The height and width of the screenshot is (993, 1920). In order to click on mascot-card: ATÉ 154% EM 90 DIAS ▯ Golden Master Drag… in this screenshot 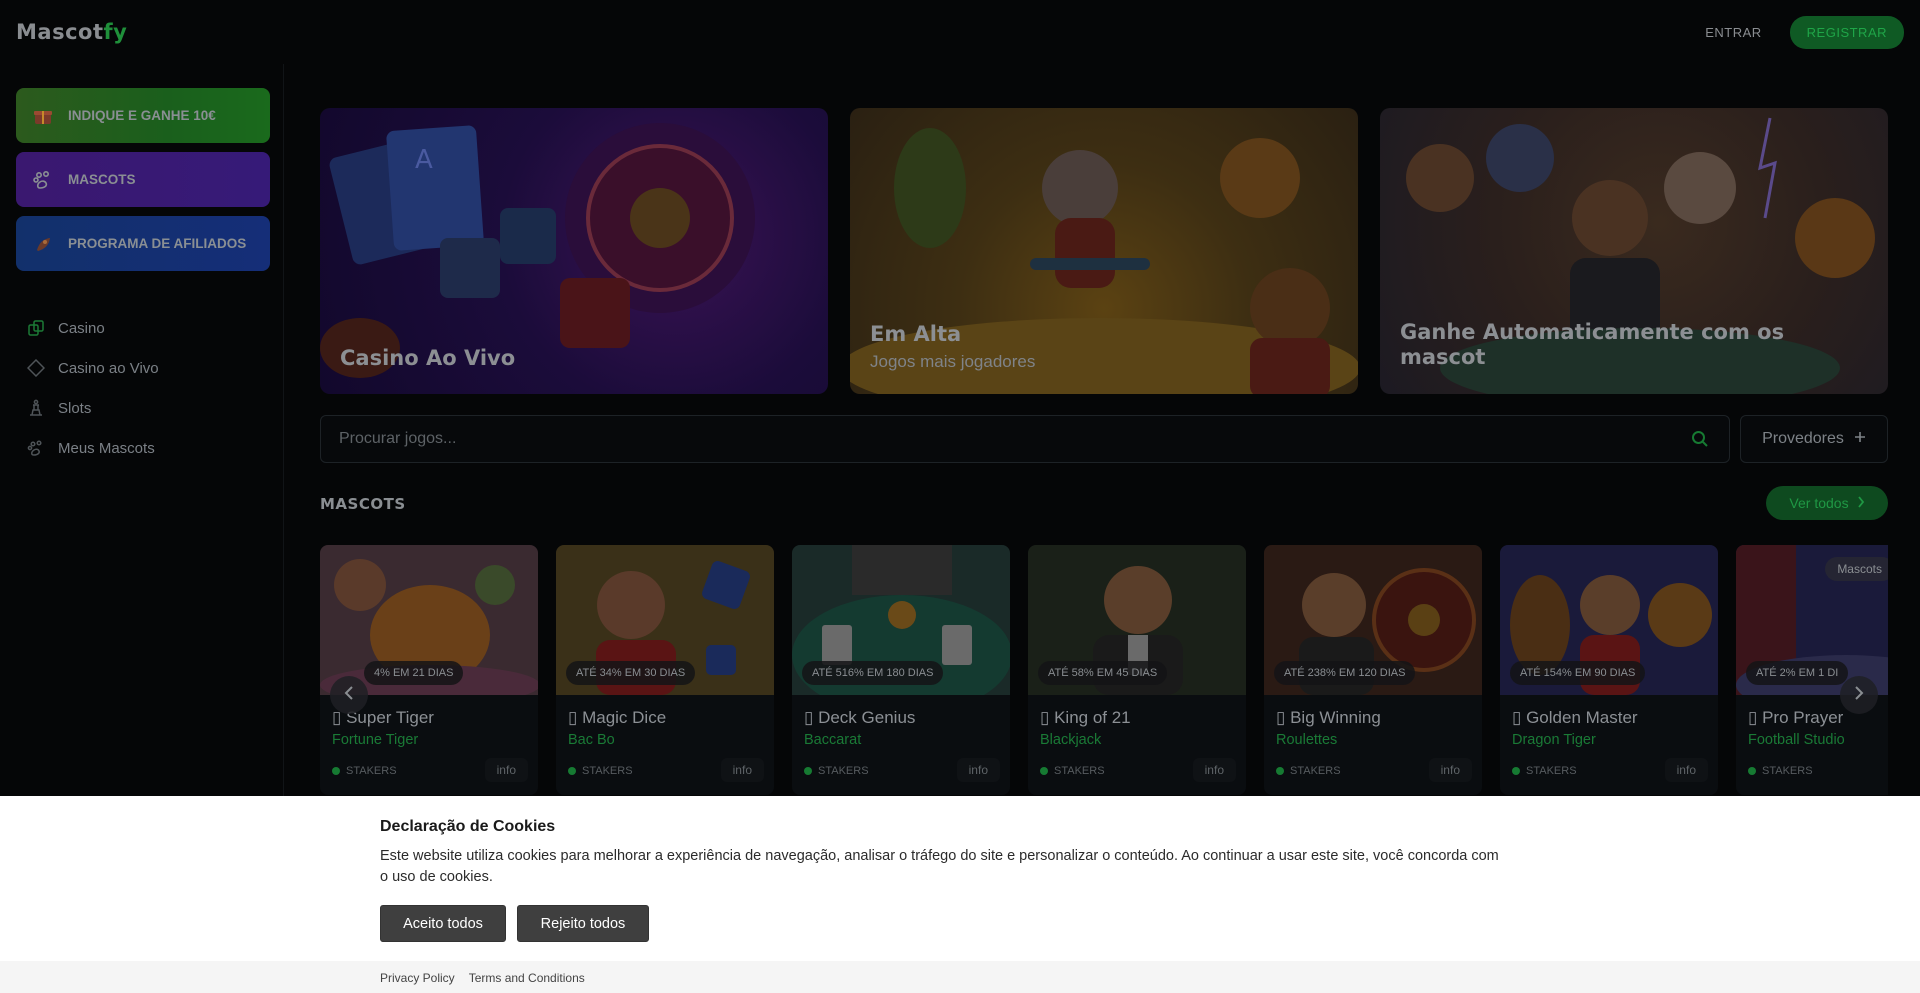, I will do `click(1609, 670)`.